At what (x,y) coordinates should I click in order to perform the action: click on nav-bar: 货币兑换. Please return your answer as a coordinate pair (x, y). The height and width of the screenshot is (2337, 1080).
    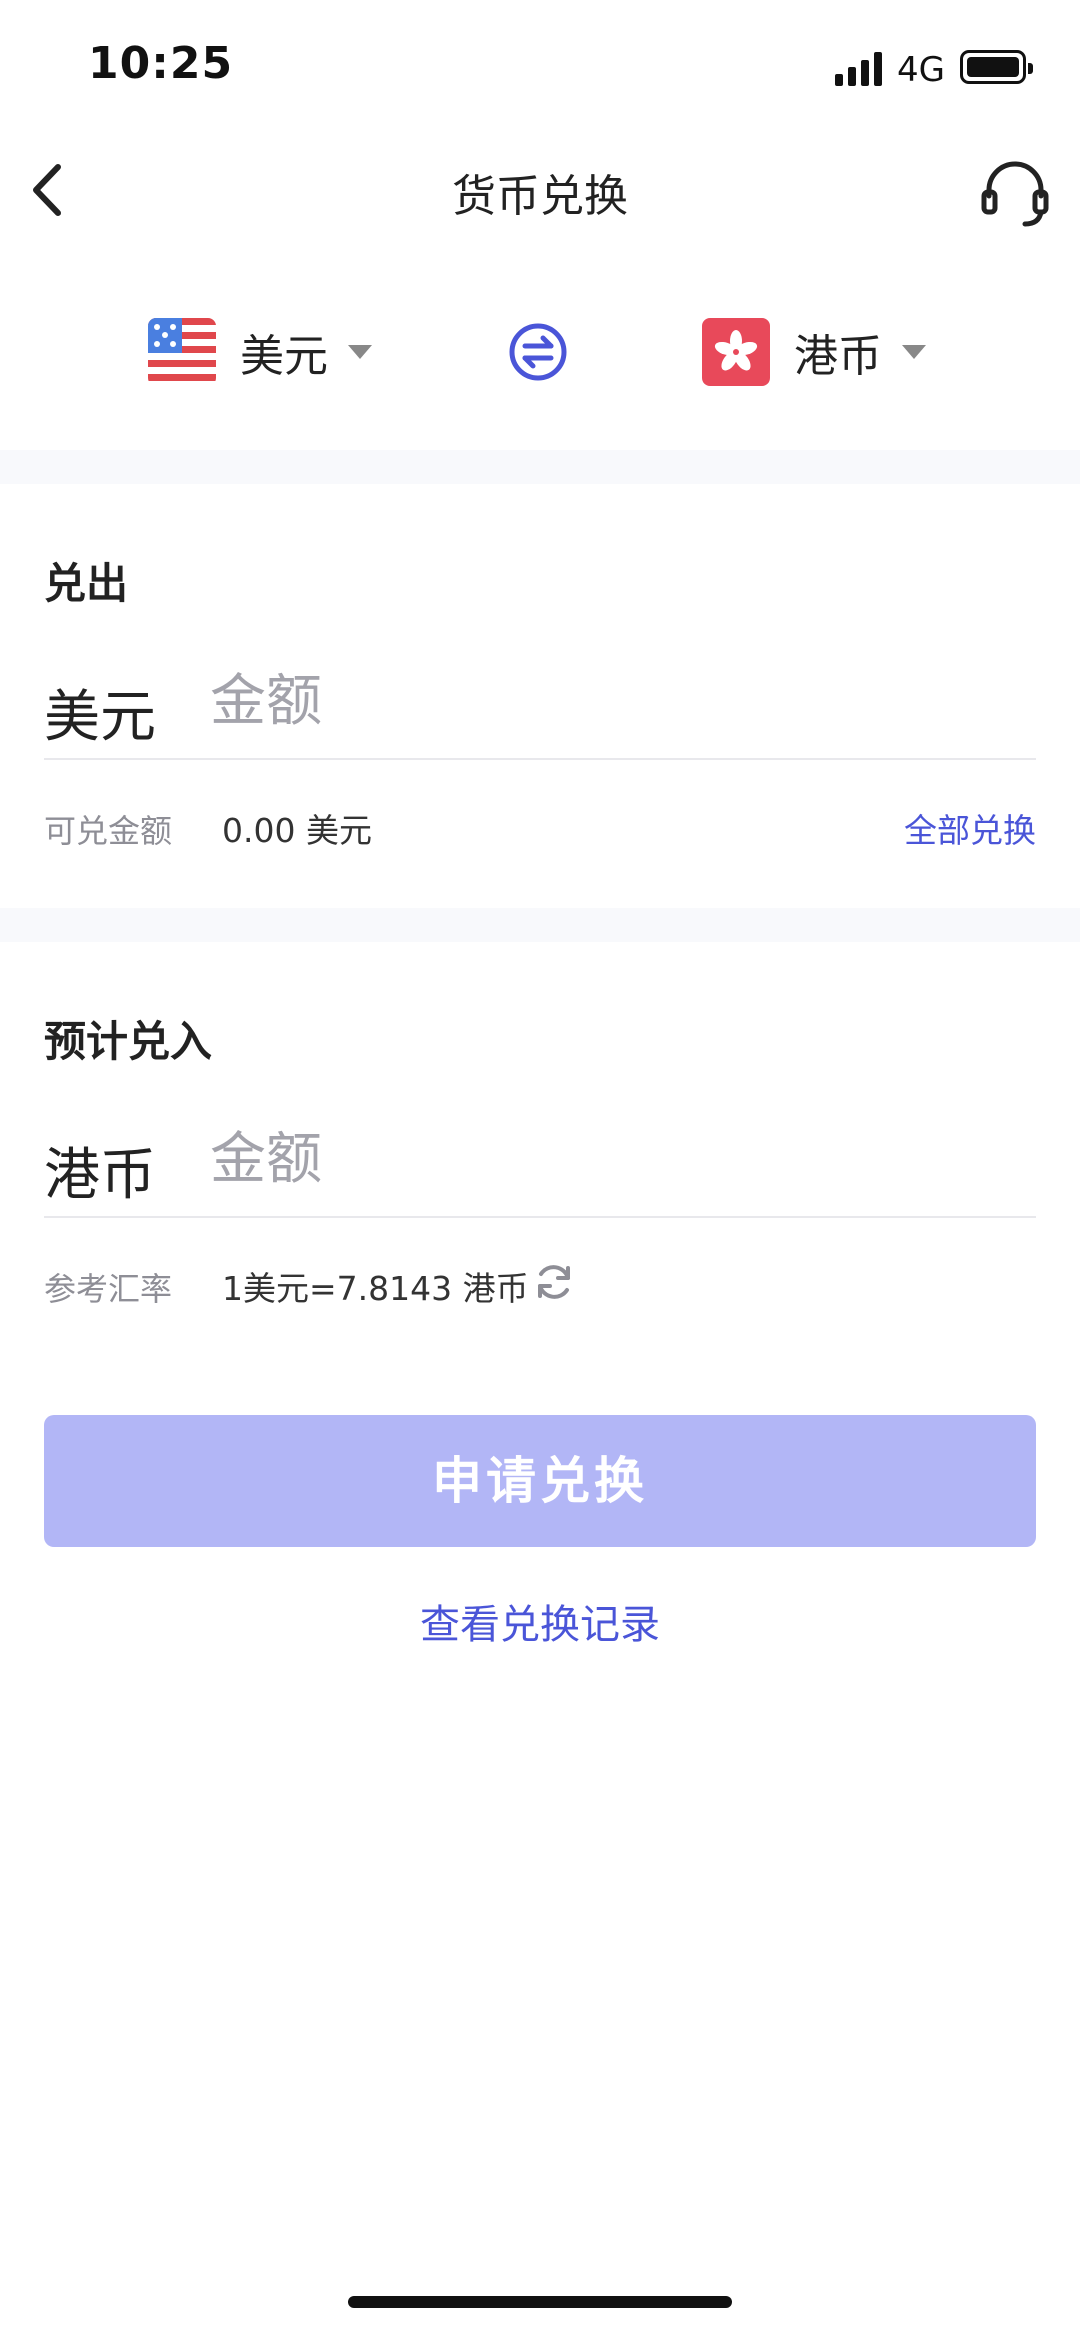
    Looking at the image, I should click on (540, 190).